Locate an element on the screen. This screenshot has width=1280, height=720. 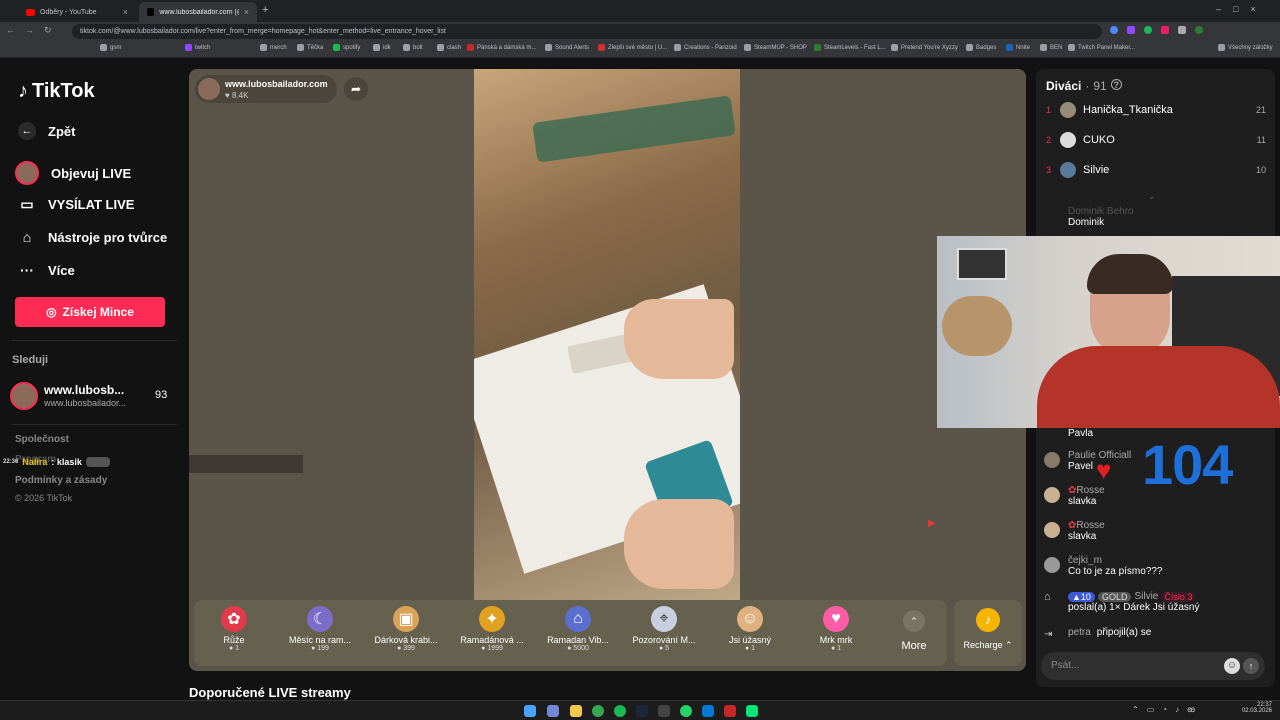
clock: 22:37 02.03.2026 is located at coordinates (1256, 708).